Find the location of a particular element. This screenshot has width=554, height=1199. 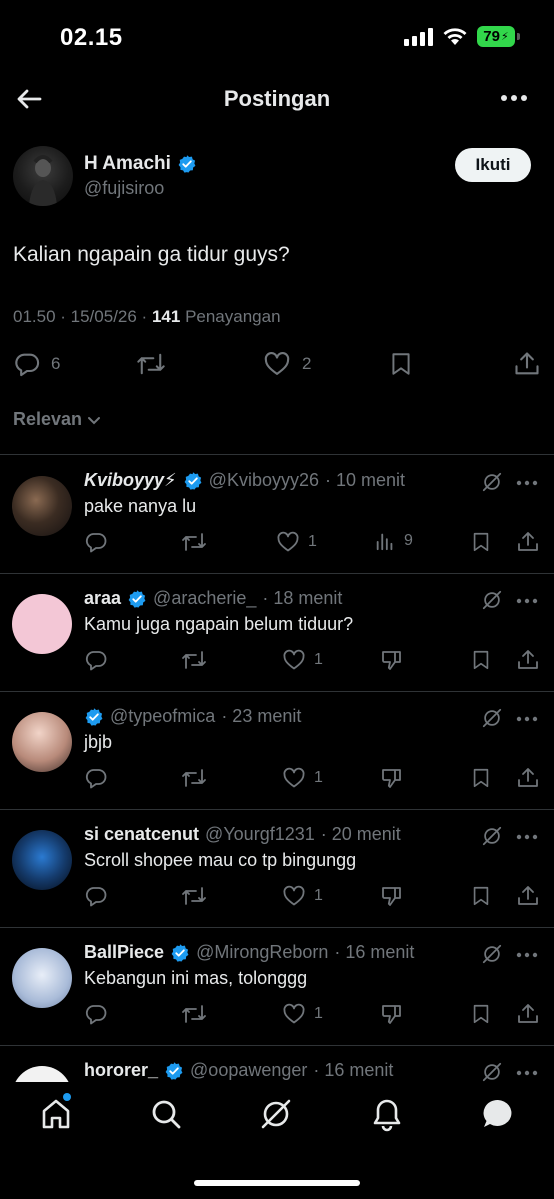

reply-author-handle: @Yourgf1231 is located at coordinates (260, 834).